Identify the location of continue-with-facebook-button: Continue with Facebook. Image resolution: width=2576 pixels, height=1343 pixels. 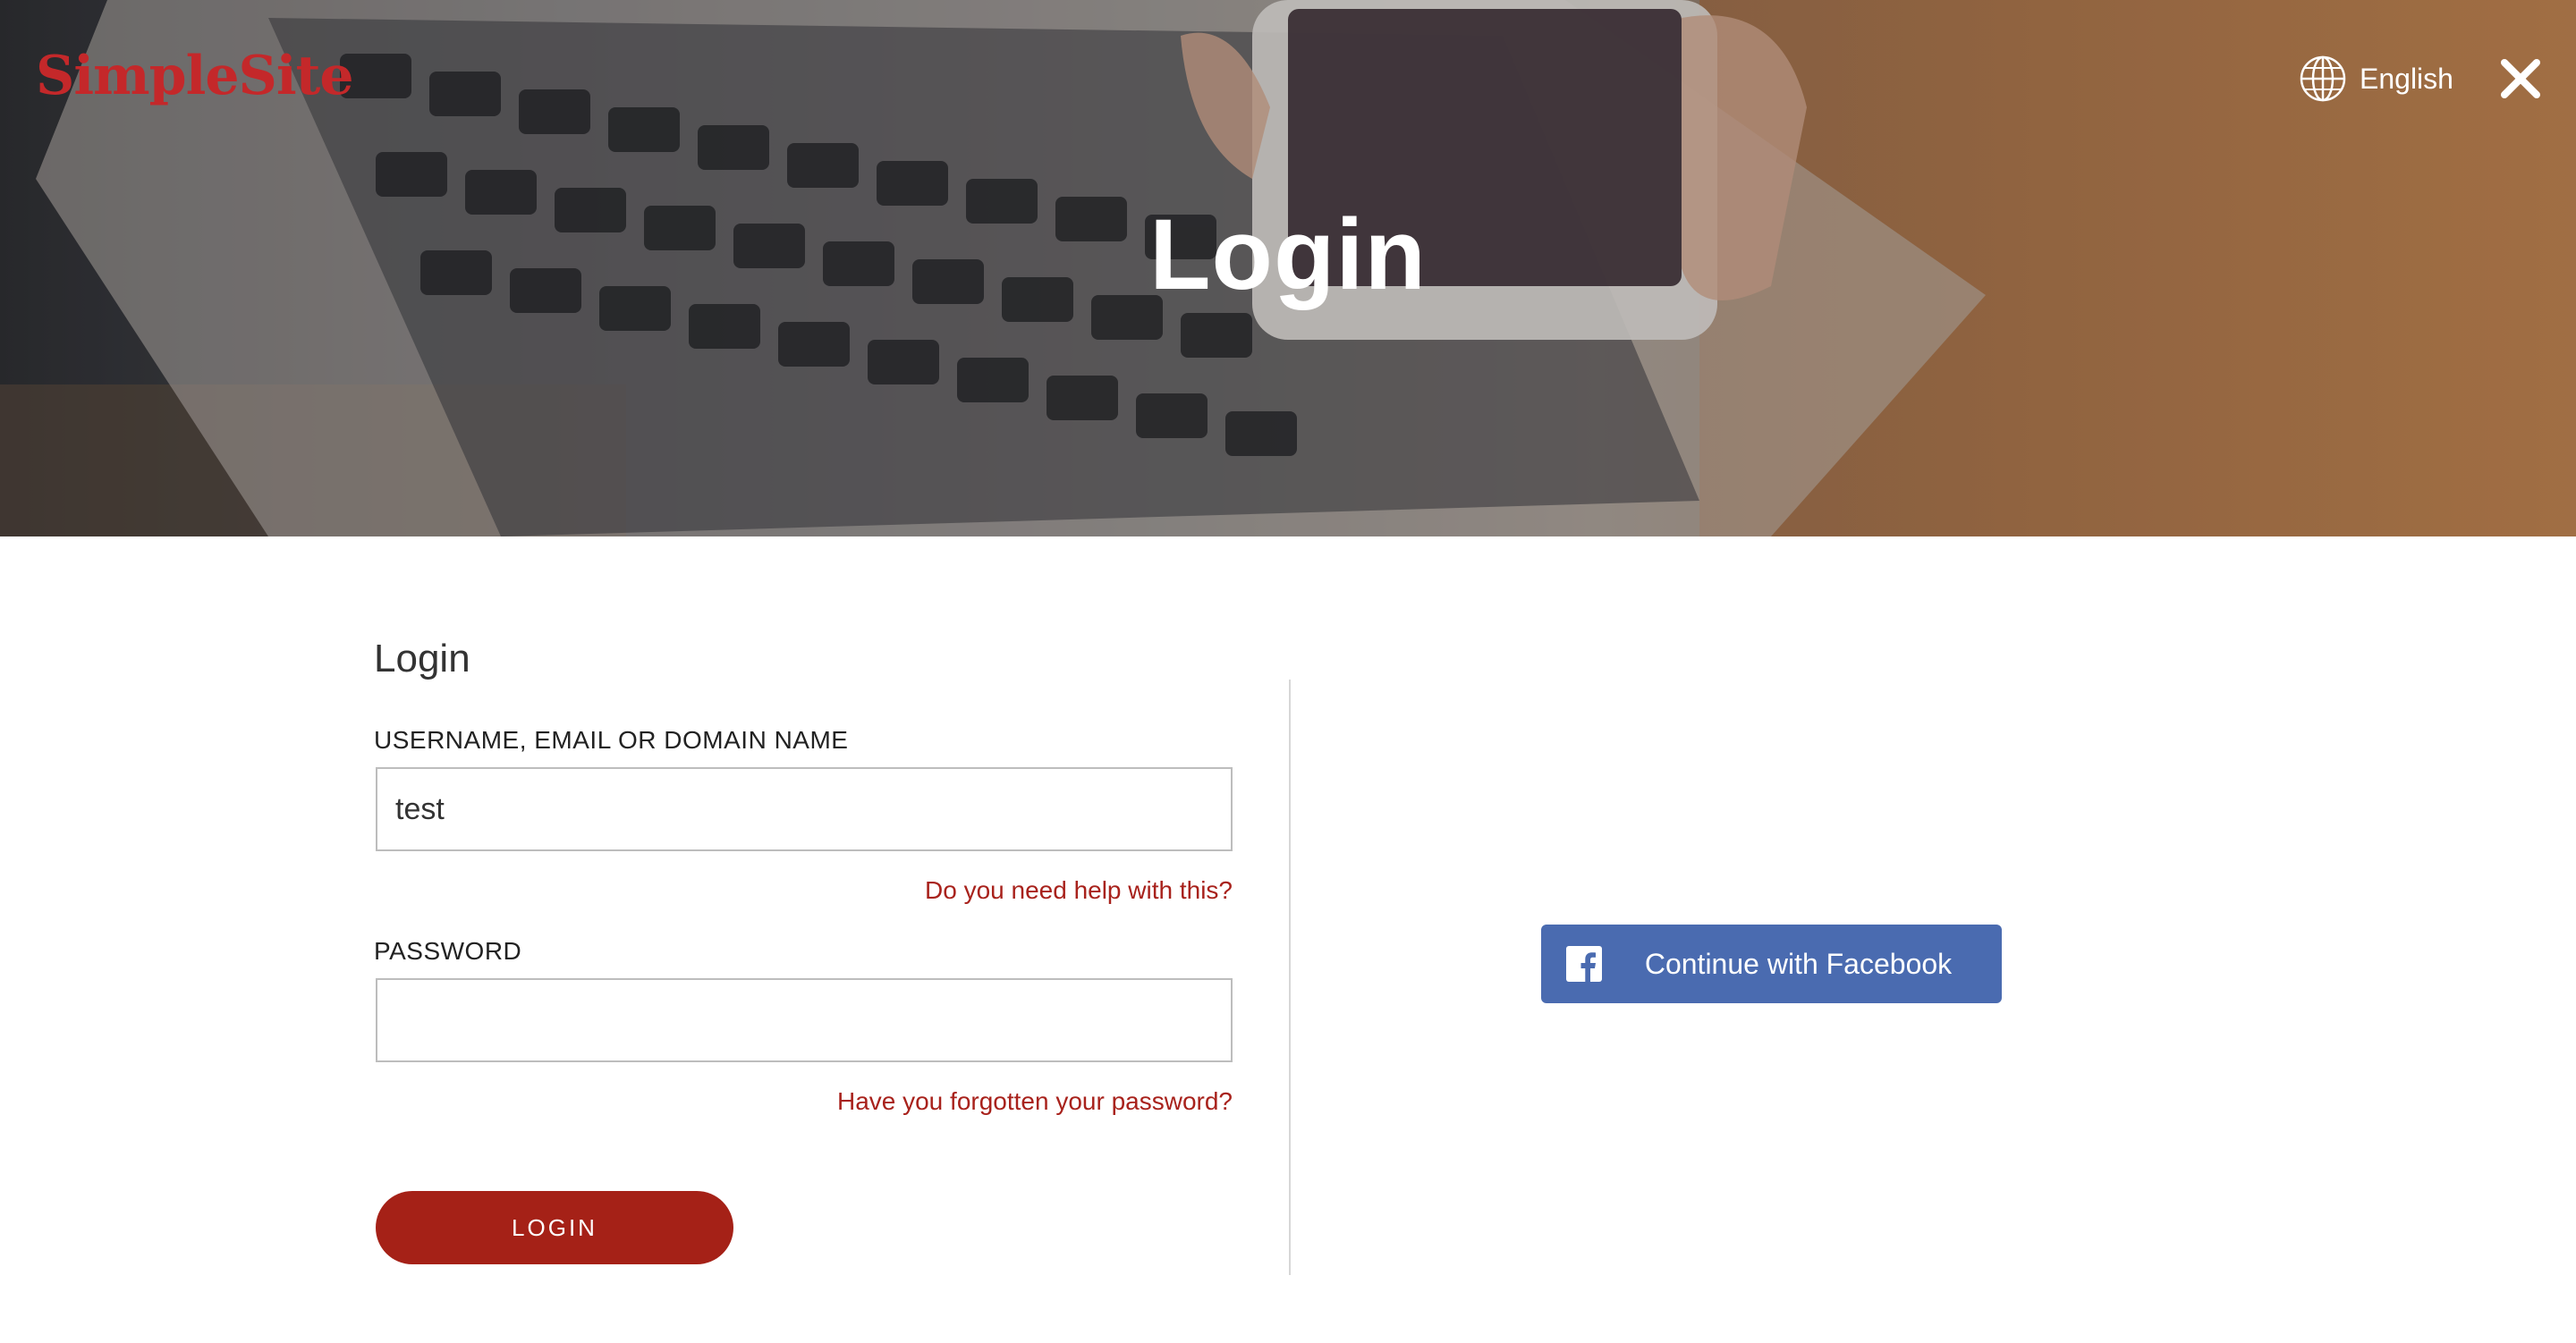
(1771, 964).